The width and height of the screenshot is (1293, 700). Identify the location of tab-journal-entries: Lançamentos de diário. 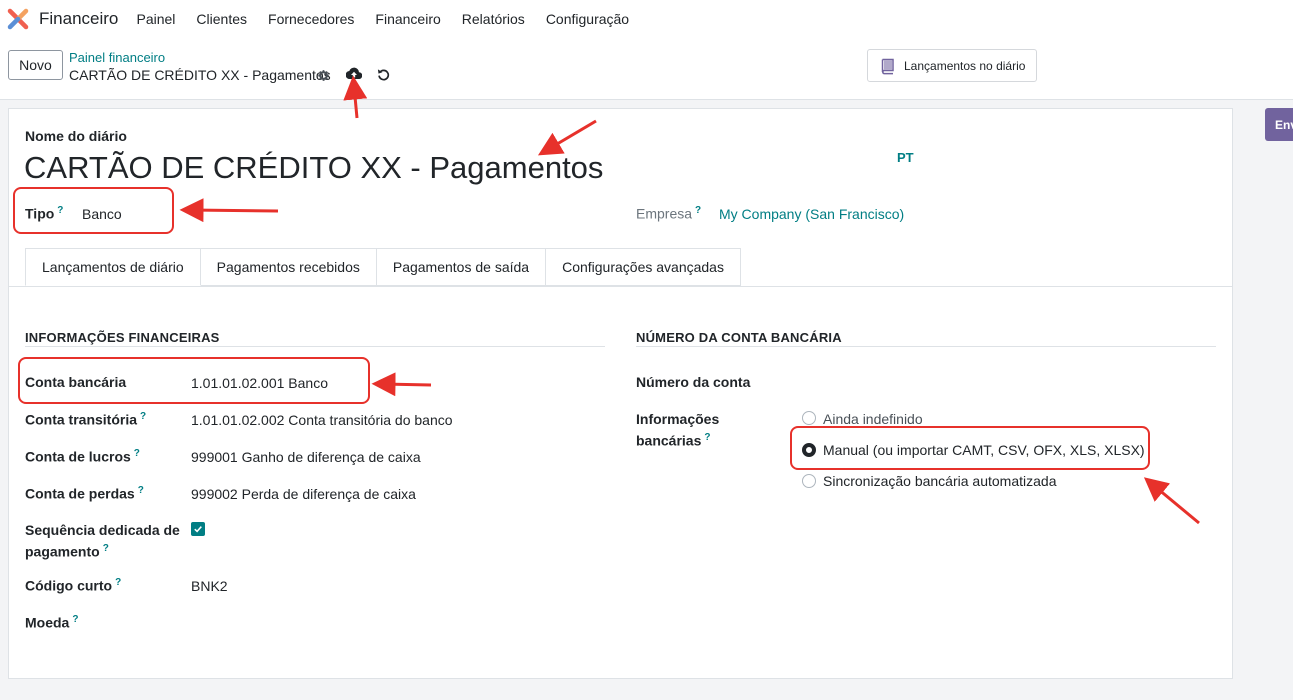
(113, 267).